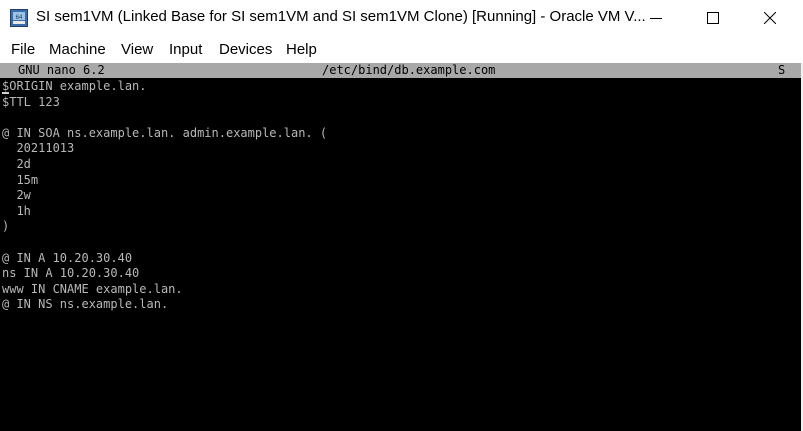 This screenshot has width=803, height=431. What do you see at coordinates (400, 290) in the screenshot?
I see `editor-line: www IN CNAME example.lan.` at bounding box center [400, 290].